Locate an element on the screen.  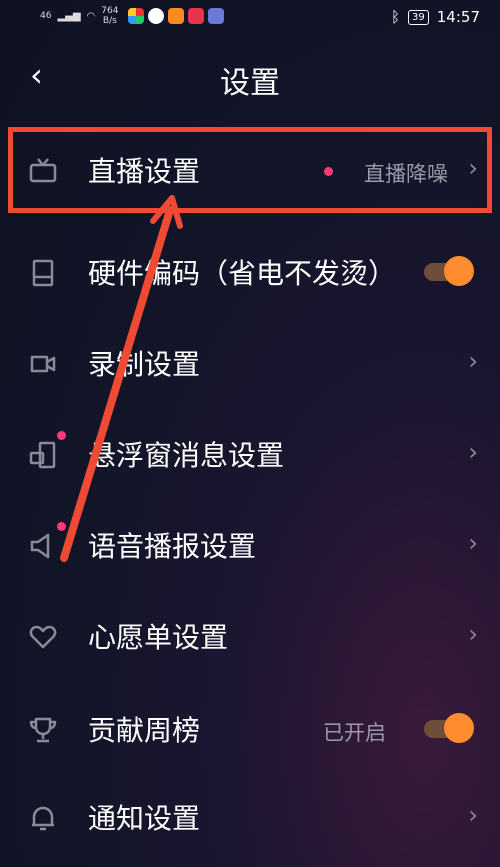
settings-item-notify: 通知设置 › is located at coordinates (250, 818).